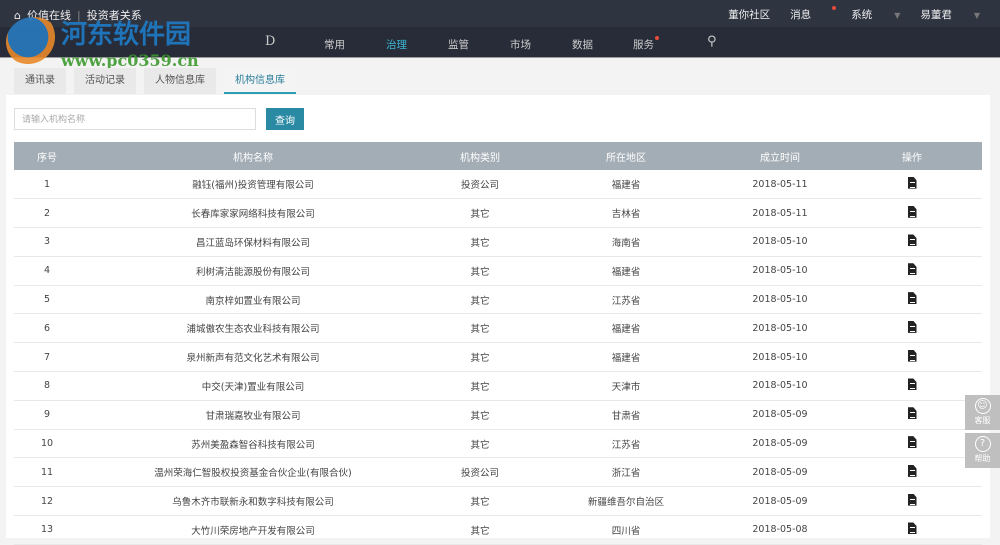 The height and width of the screenshot is (545, 1000). Describe the element at coordinates (801, 15) in the screenshot. I see `messages-label: 消息` at that location.